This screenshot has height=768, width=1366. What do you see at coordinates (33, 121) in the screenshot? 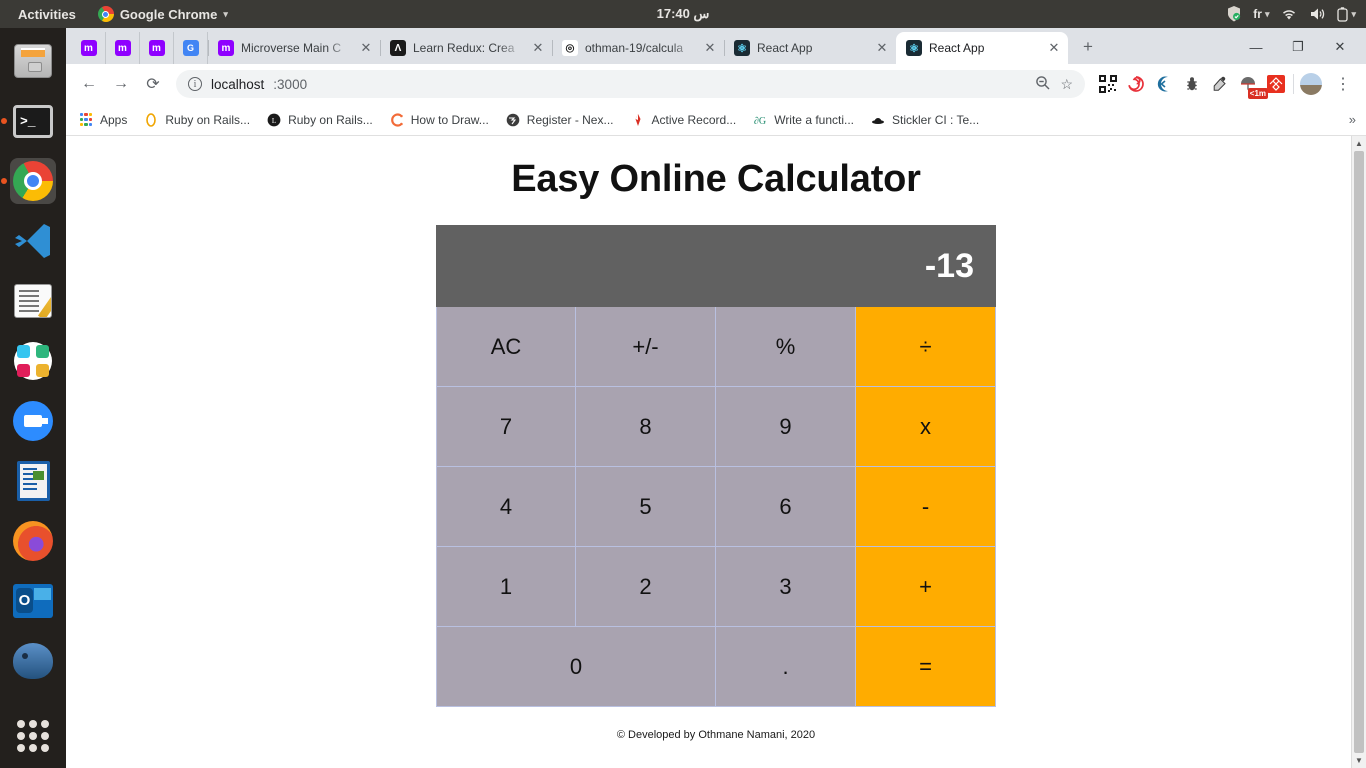
I see `dock-item-terminal: >_` at bounding box center [33, 121].